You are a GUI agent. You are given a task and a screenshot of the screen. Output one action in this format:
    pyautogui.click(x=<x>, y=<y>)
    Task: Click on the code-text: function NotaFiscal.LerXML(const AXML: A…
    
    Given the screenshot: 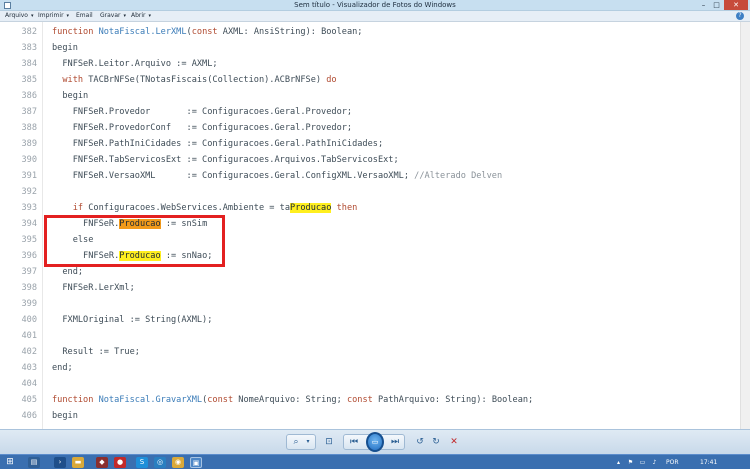 What is the action you would take?
    pyautogui.click(x=207, y=32)
    